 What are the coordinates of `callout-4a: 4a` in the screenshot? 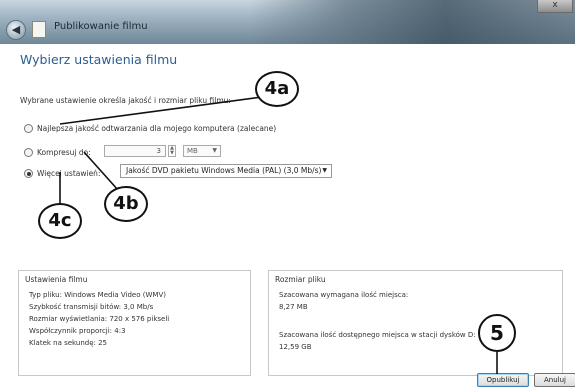 It's located at (277, 89).